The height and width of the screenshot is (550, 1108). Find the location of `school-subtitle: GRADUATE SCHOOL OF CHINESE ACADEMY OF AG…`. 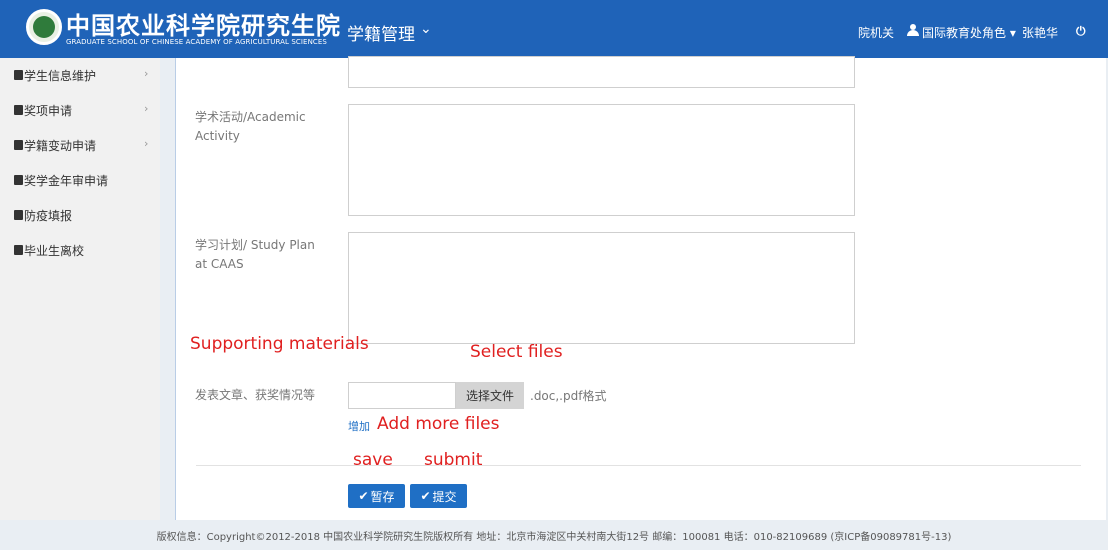

school-subtitle: GRADUATE SCHOOL OF CHINESE ACADEMY OF AG… is located at coordinates (196, 42).